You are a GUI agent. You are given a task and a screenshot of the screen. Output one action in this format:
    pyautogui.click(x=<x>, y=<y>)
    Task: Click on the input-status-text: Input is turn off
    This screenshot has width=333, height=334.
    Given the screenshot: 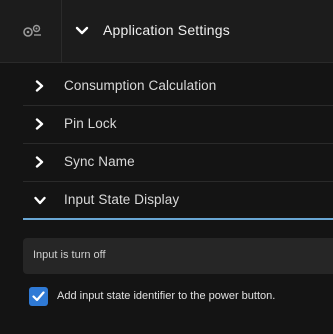 What is the action you would take?
    pyautogui.click(x=69, y=255)
    